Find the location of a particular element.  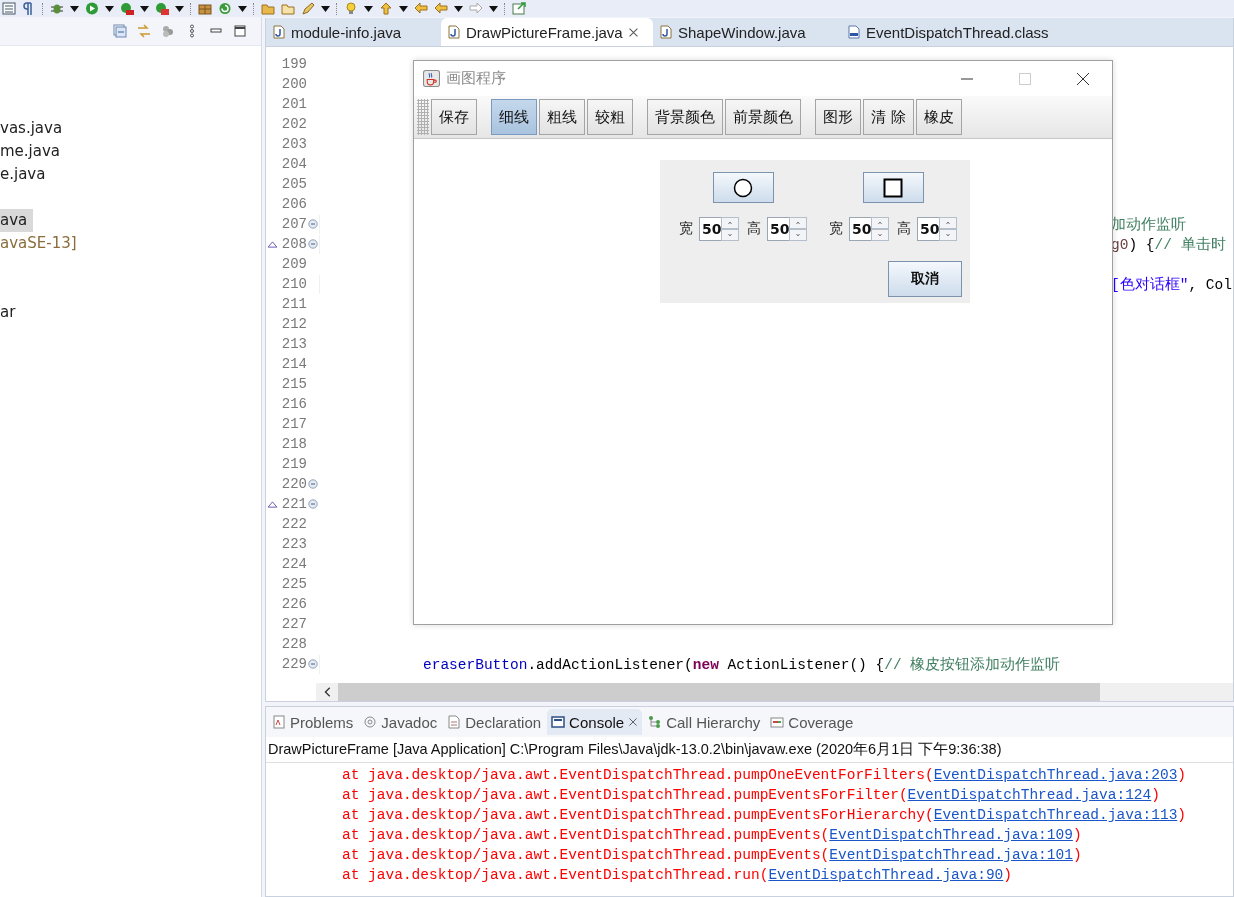

source-link: EventDispatchThread.java:124 is located at coordinates (1029, 795).